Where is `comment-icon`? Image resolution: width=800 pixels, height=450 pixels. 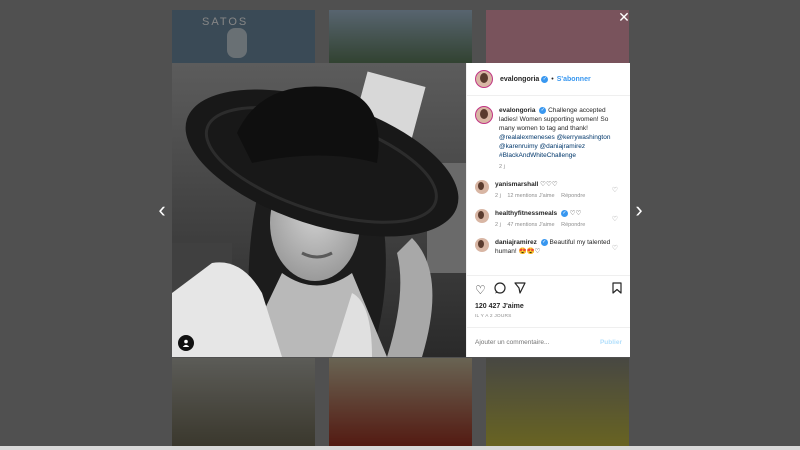
comment-icon is located at coordinates (500, 289).